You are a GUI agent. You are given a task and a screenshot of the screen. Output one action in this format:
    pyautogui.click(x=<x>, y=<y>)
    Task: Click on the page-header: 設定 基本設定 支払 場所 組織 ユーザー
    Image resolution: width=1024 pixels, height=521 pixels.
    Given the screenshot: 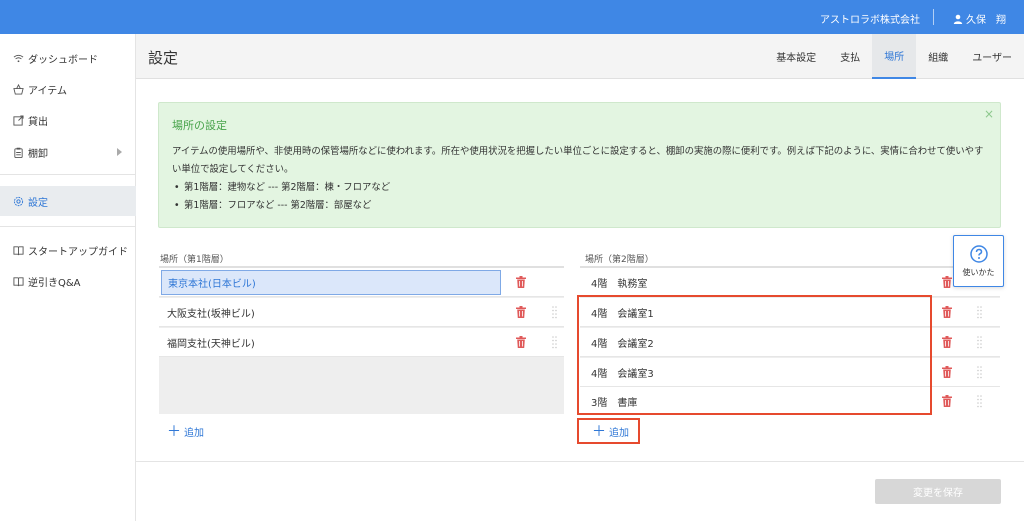 What is the action you would take?
    pyautogui.click(x=580, y=56)
    